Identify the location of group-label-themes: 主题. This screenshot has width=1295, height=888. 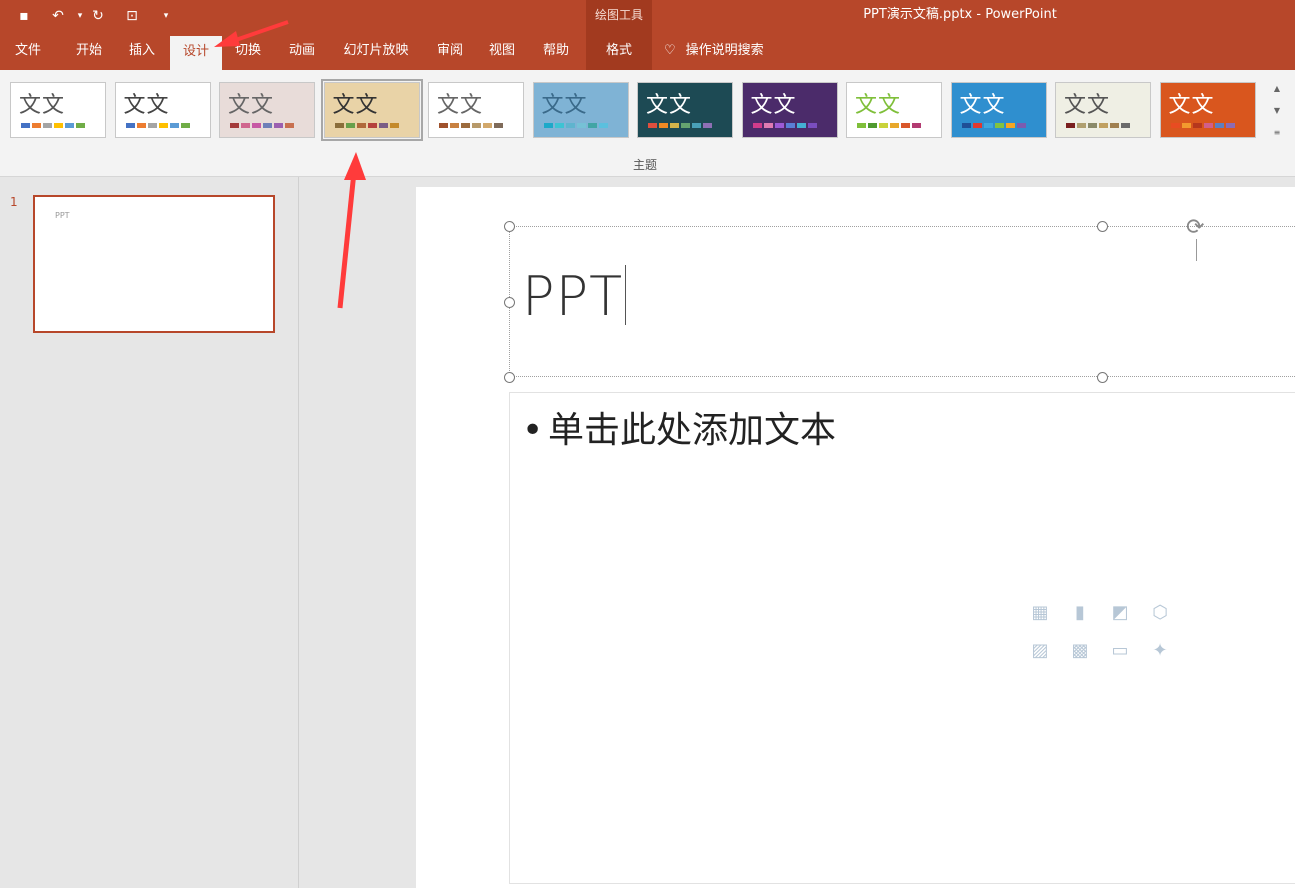
(644, 165).